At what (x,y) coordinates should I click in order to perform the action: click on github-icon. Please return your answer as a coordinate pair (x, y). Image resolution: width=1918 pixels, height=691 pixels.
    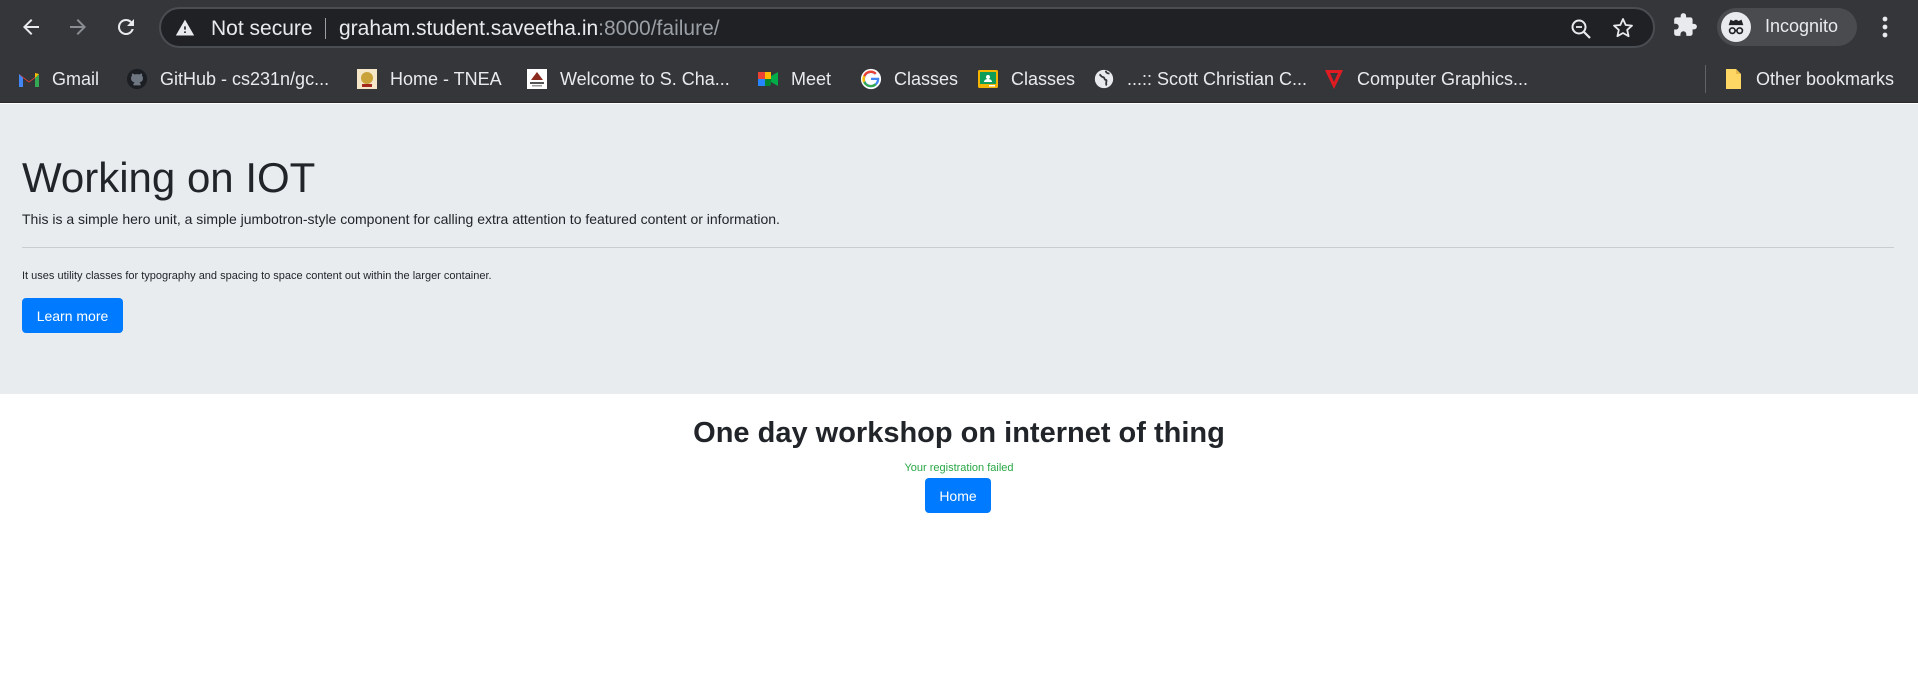
    Looking at the image, I should click on (137, 79).